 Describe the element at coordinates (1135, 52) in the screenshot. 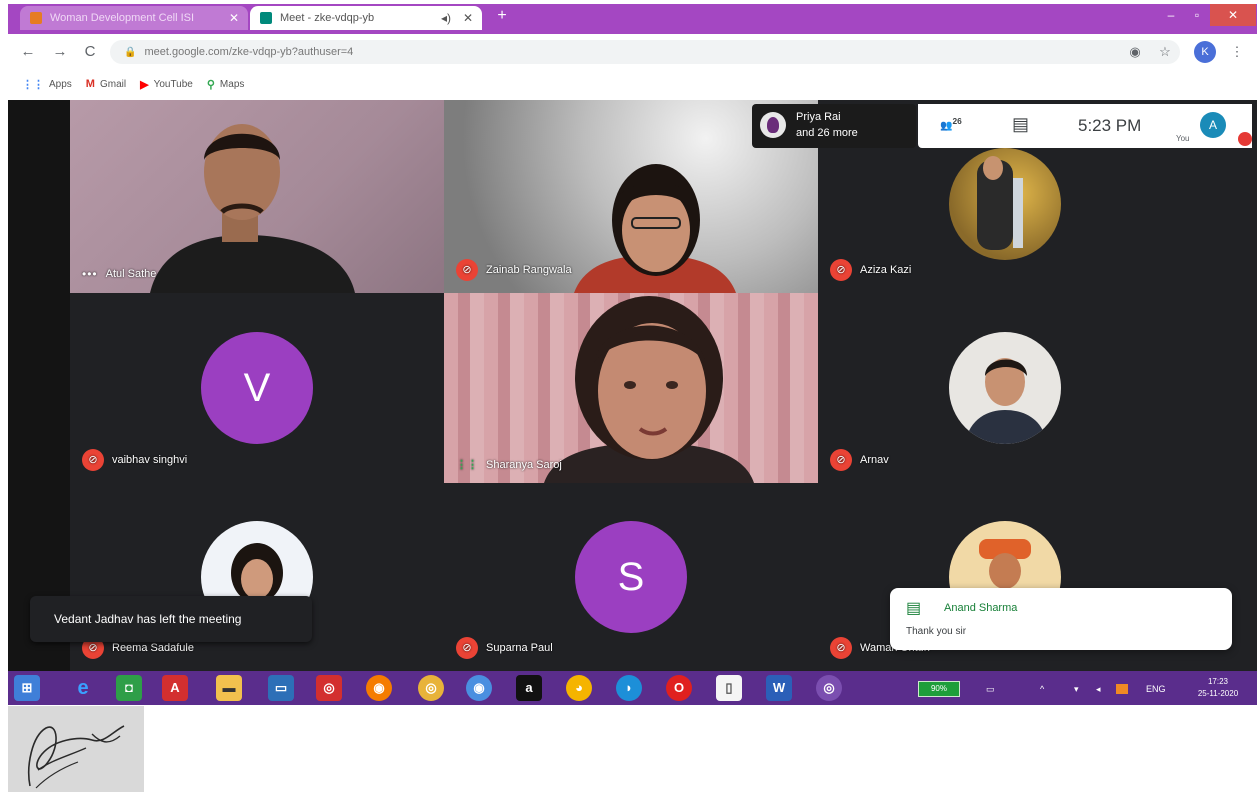

I see `camera-permission-icon: ◉` at that location.